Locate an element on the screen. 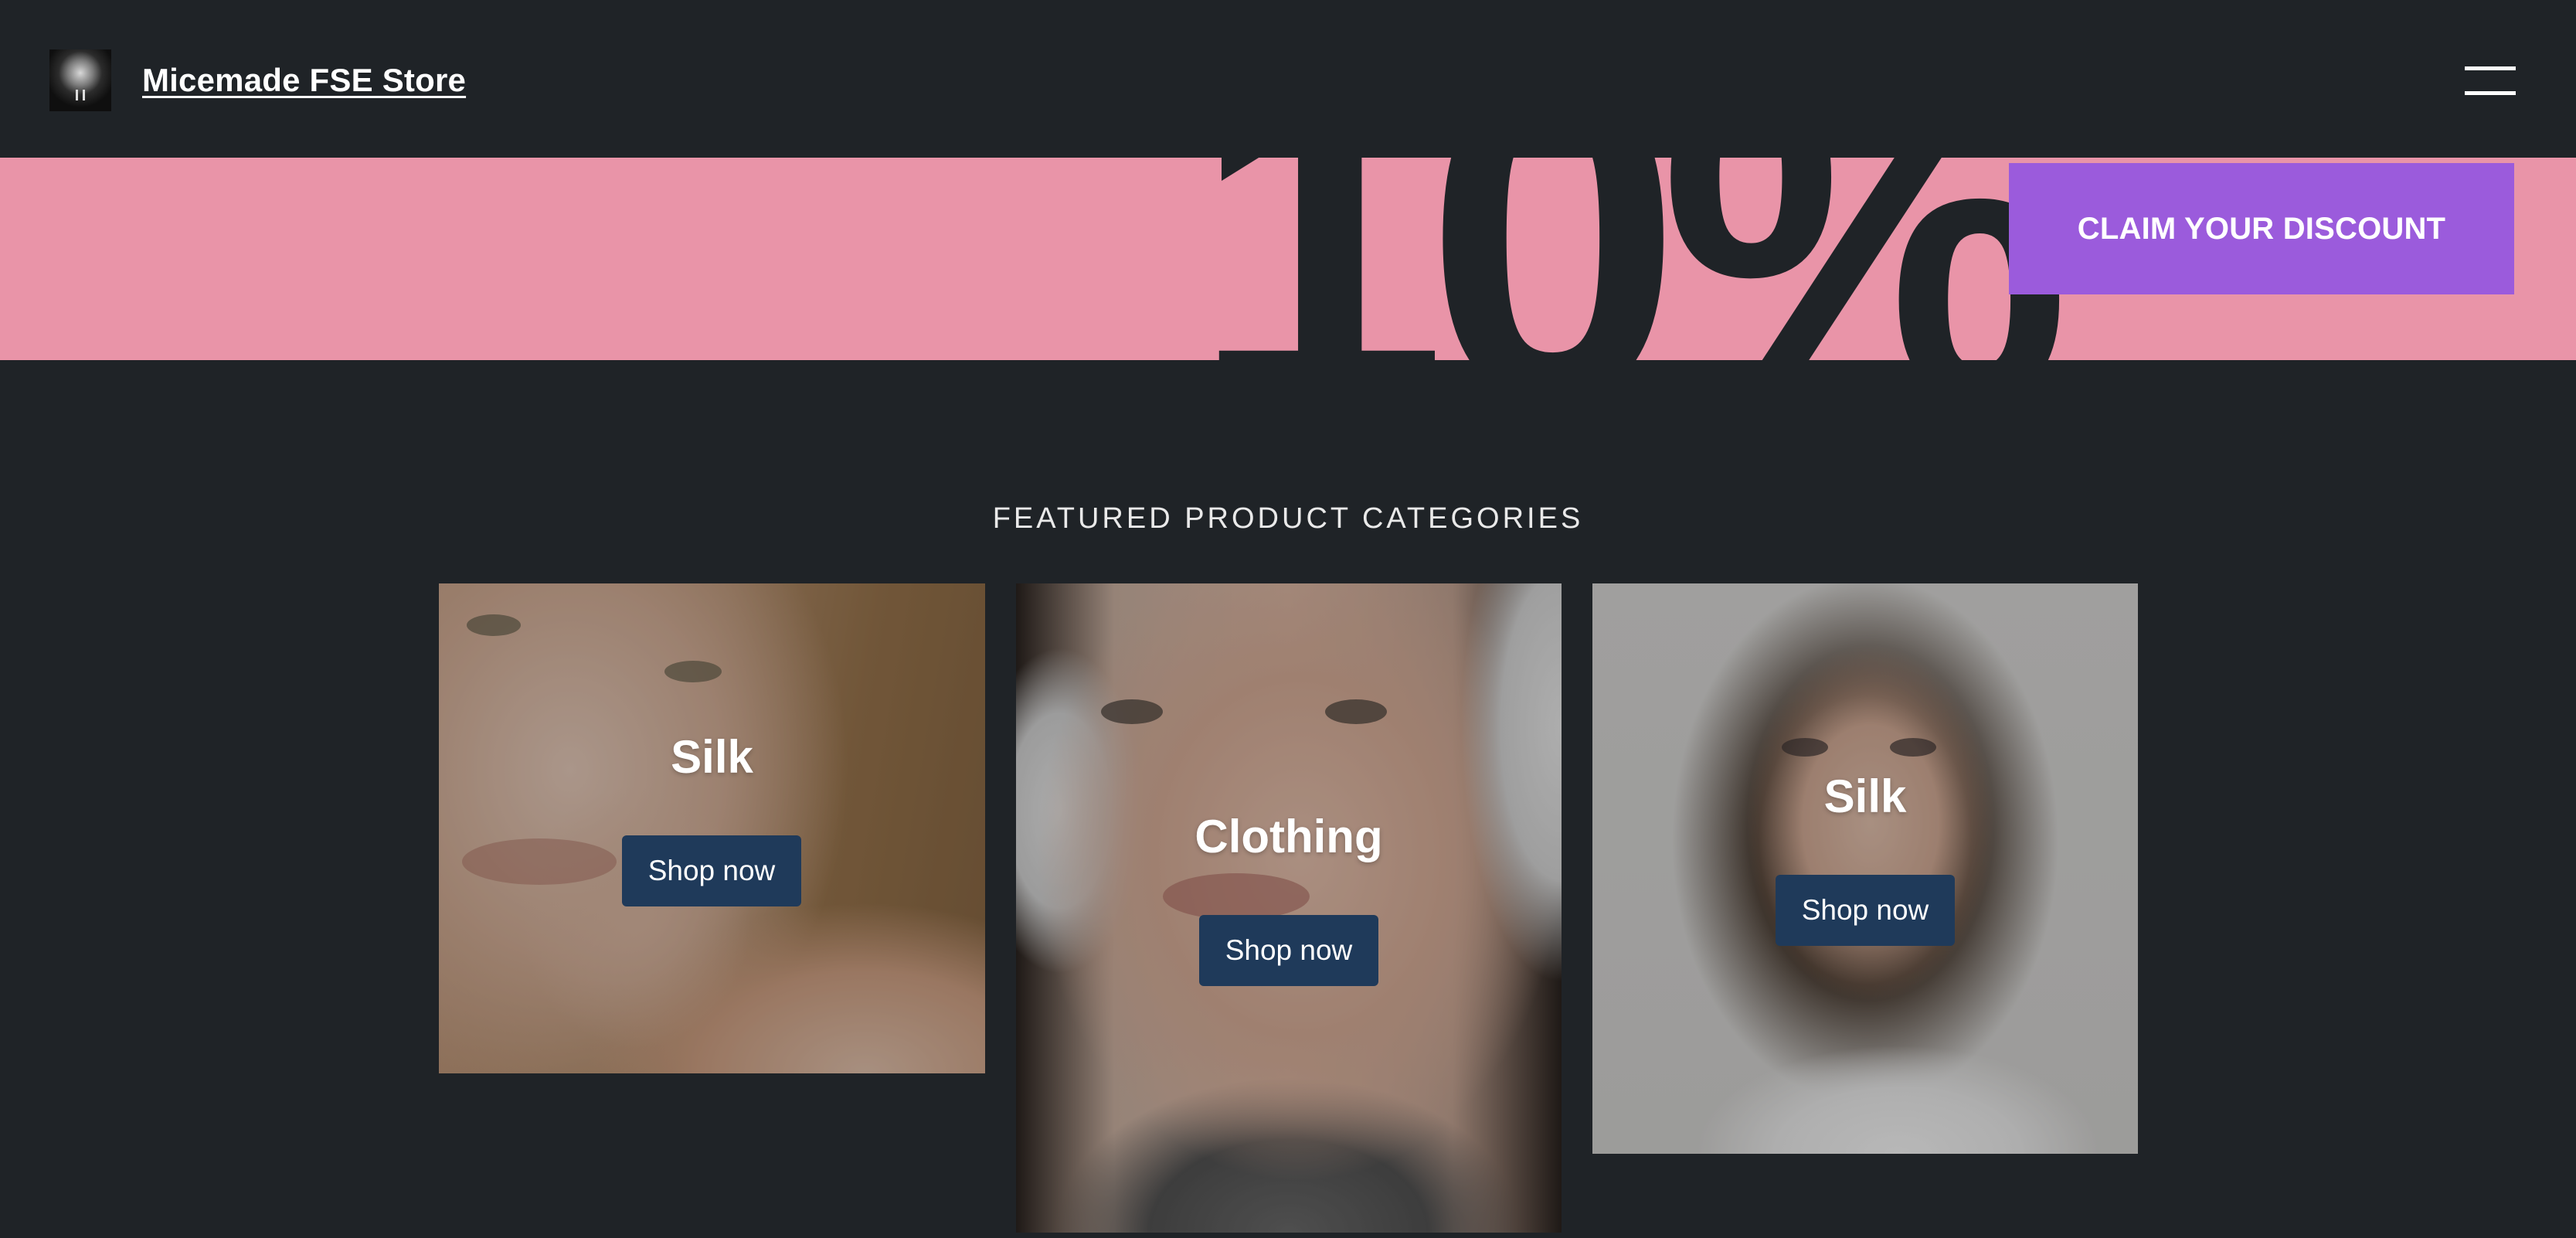  logo-mark is located at coordinates (80, 95).